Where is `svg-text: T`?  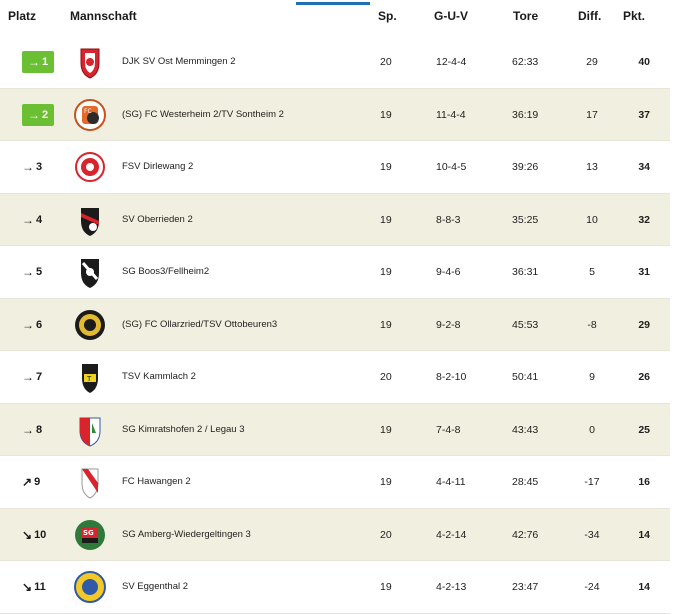 svg-text: T is located at coordinates (89, 379).